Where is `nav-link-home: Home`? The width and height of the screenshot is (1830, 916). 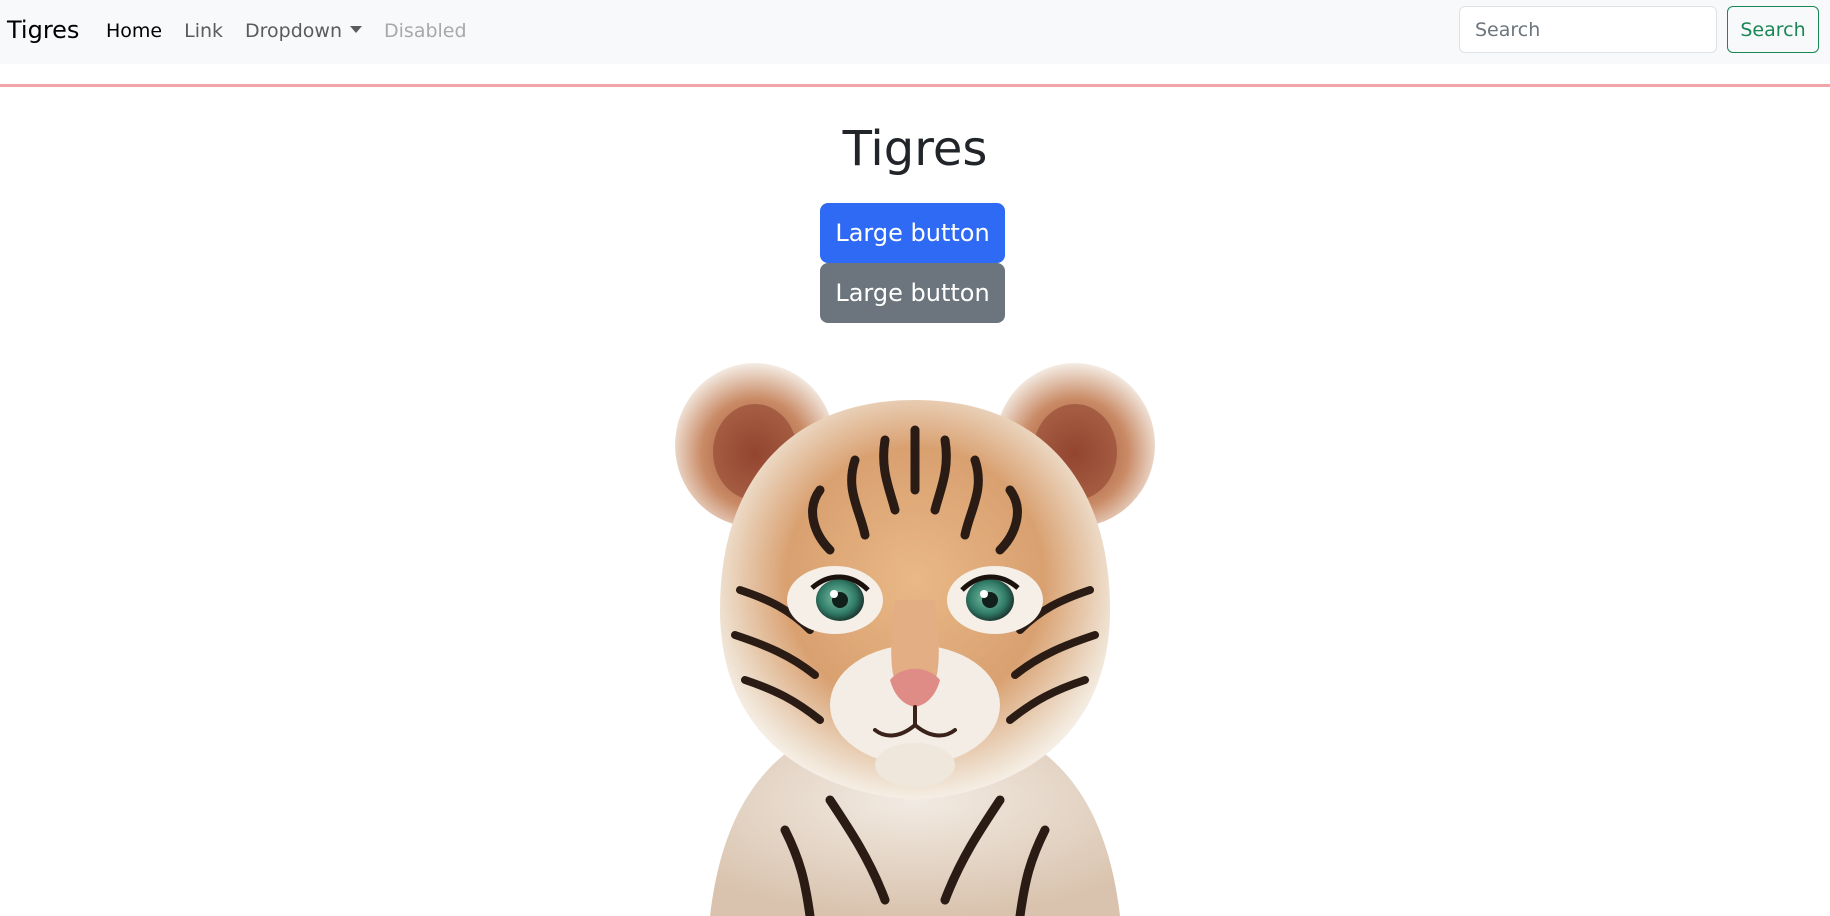 nav-link-home: Home is located at coordinates (134, 31).